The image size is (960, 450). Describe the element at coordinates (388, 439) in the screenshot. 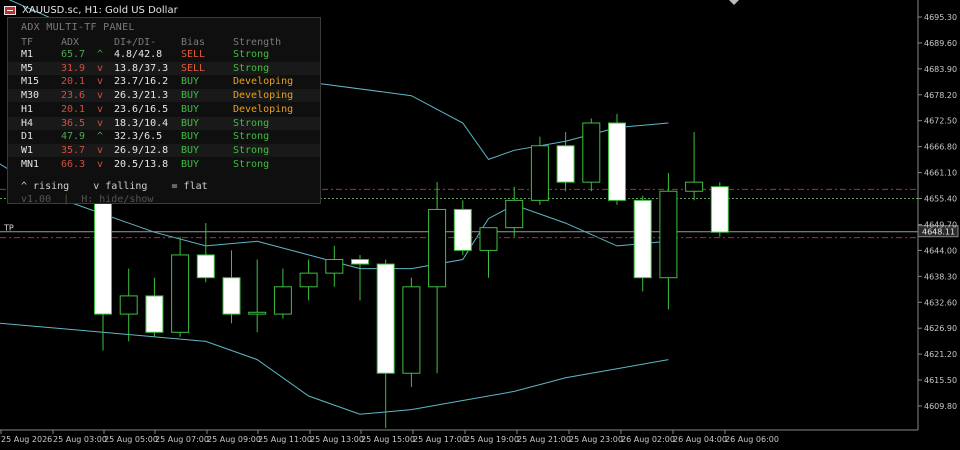

I see `x-tick-label: 25 Aug 15:00` at that location.